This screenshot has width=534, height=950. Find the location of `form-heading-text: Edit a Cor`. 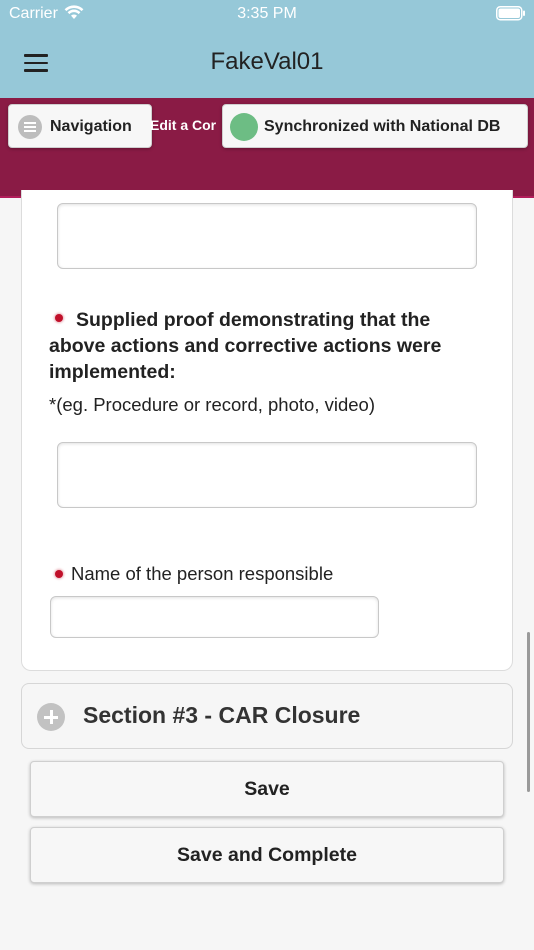

form-heading-text: Edit a Cor is located at coordinates (183, 125).